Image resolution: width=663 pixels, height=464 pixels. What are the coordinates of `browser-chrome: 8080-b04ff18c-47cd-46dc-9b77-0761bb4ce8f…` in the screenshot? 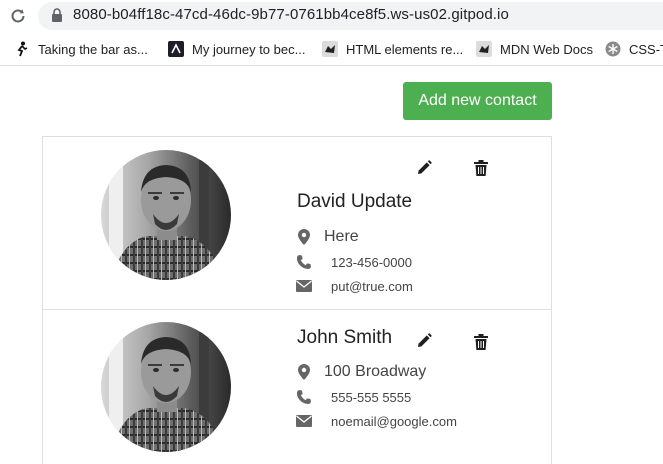 It's located at (331, 33).